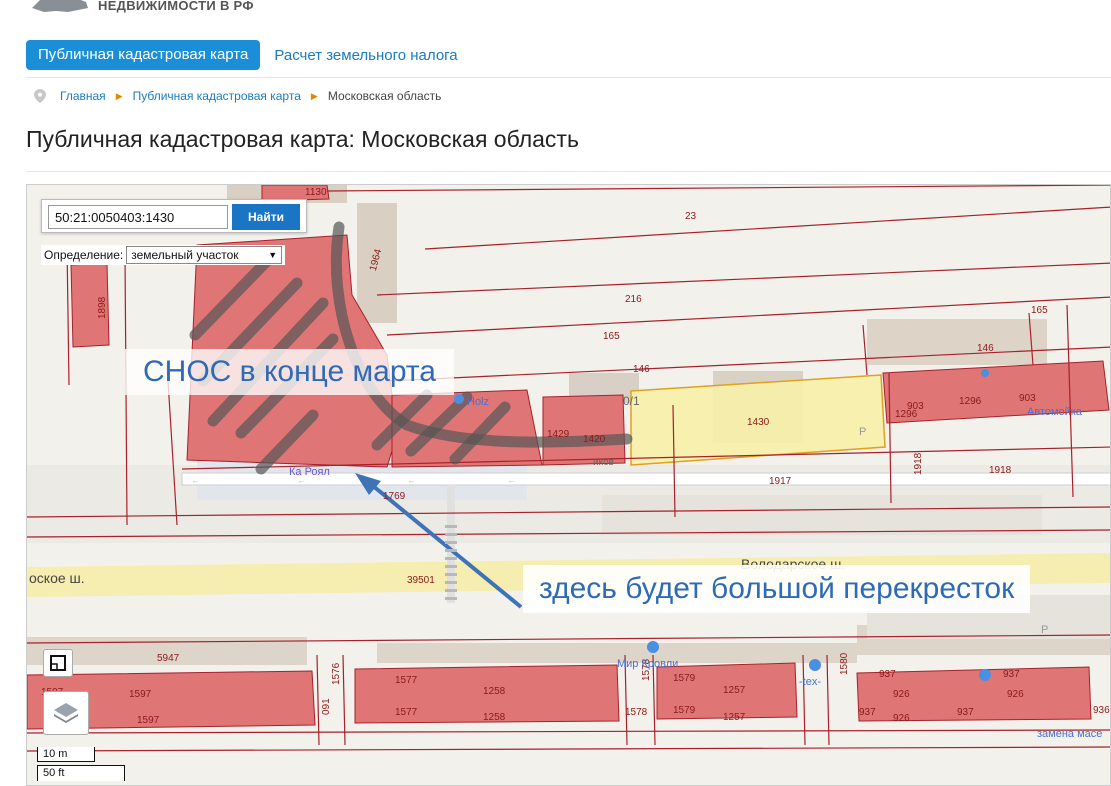  I want to click on site-header: НЕДВИЖИМОСТИ В РФ, so click(555, 15).